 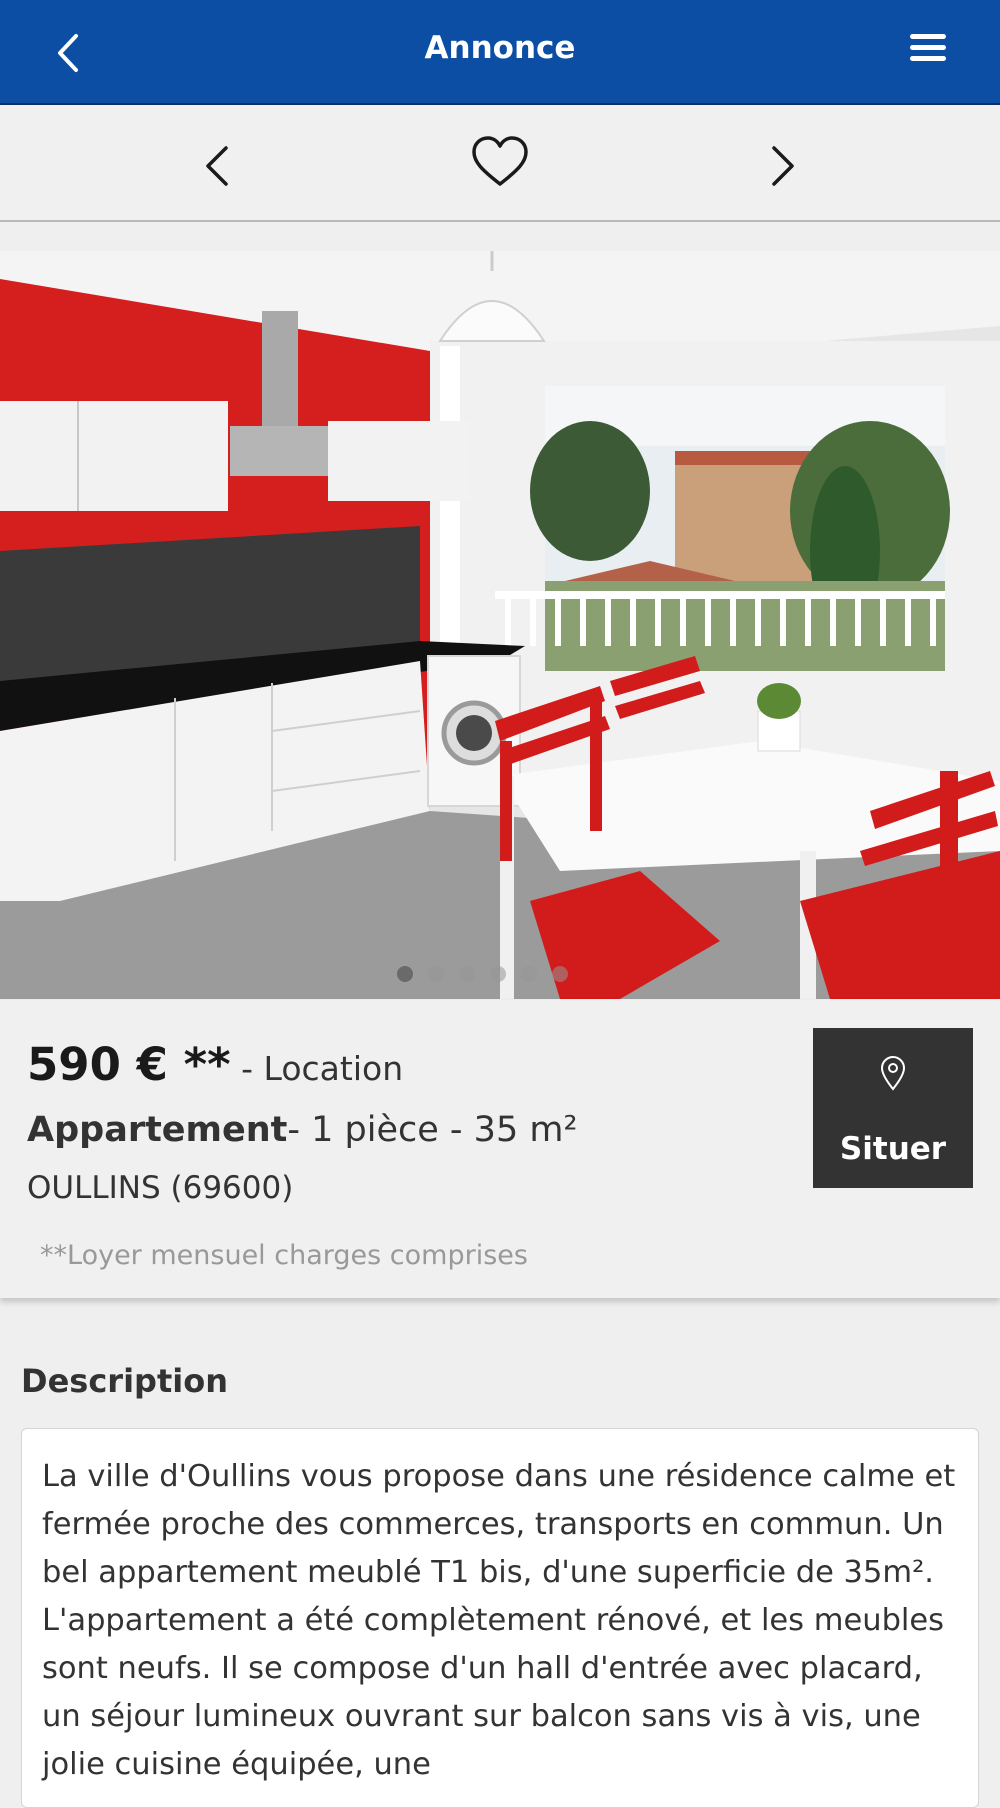 I want to click on map-pin-icon, so click(x=893, y=1073).